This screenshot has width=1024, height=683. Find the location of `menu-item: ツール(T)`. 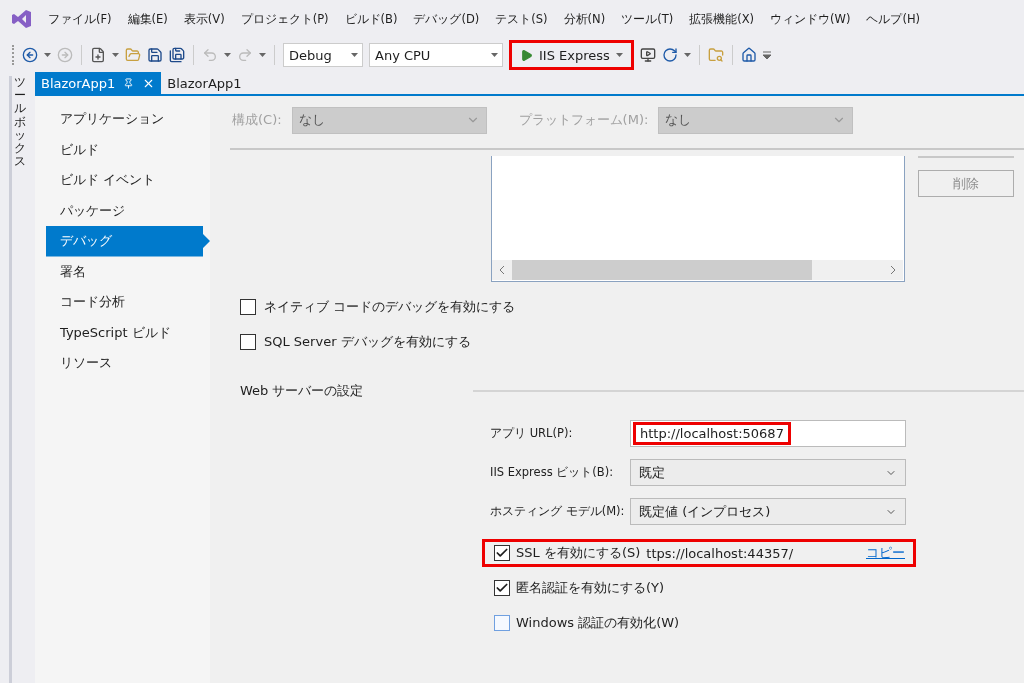

menu-item: ツール(T) is located at coordinates (647, 19).